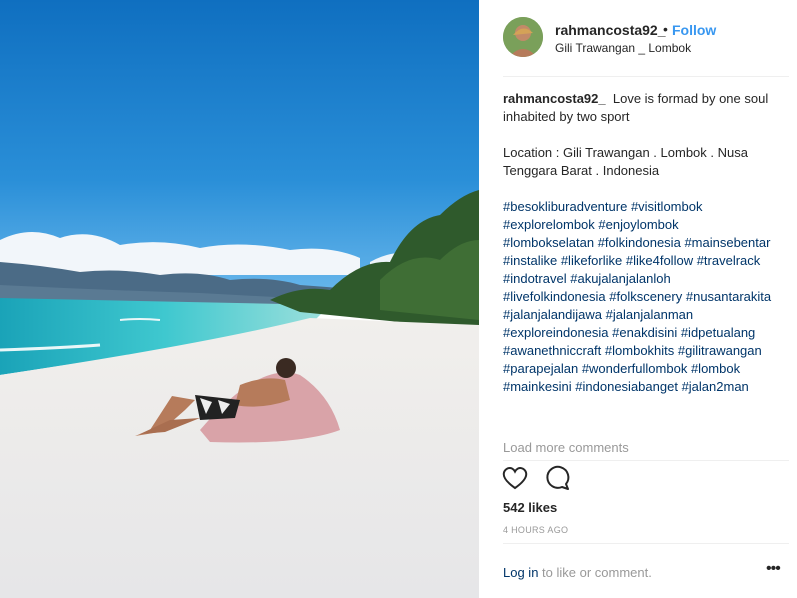 Image resolution: width=797 pixels, height=598 pixels. I want to click on hashtag-link: #travelrack, so click(729, 260).